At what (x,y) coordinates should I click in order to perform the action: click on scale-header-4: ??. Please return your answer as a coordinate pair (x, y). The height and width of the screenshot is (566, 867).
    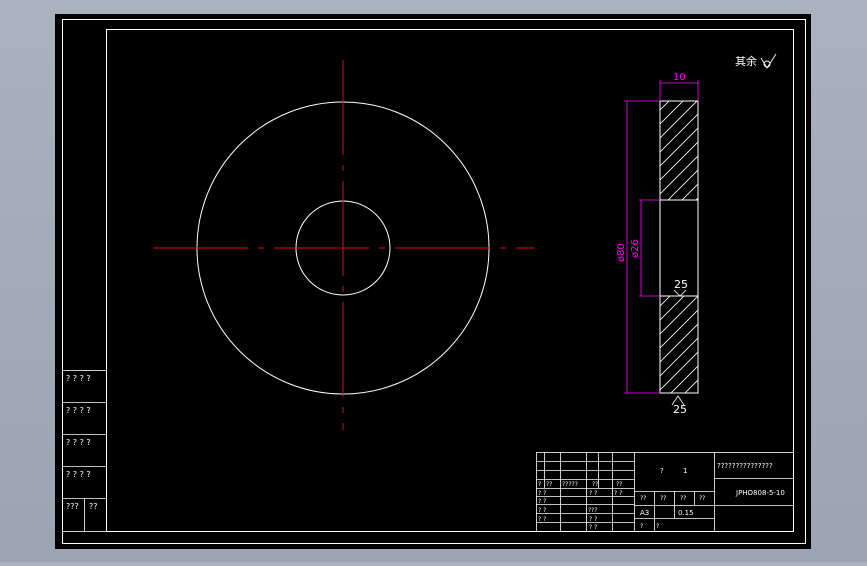
    Looking at the image, I should click on (702, 498).